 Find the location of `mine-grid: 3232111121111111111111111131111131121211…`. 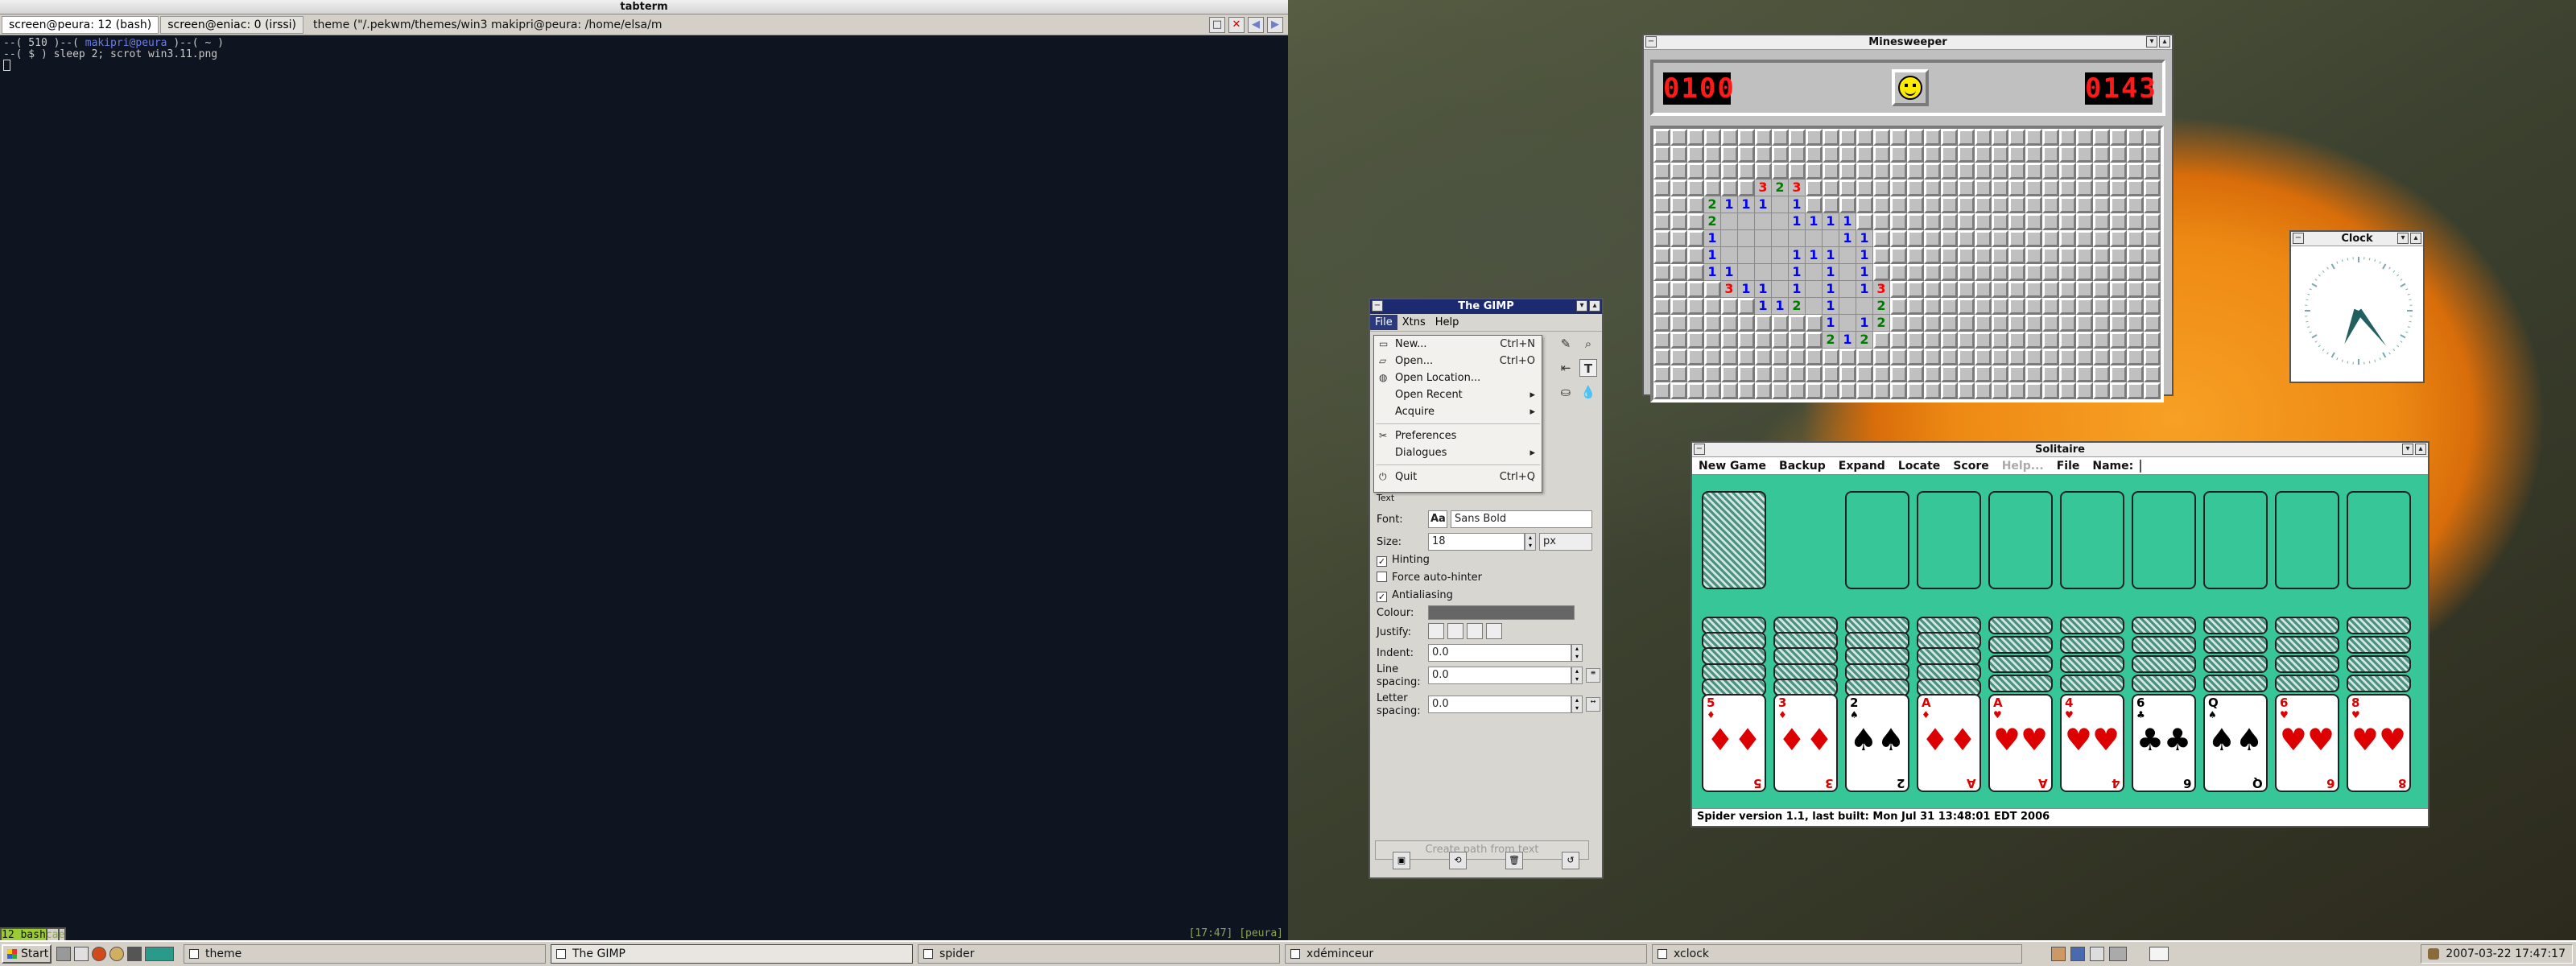

mine-grid: 3232111121111111111111111131111131121211… is located at coordinates (1907, 264).